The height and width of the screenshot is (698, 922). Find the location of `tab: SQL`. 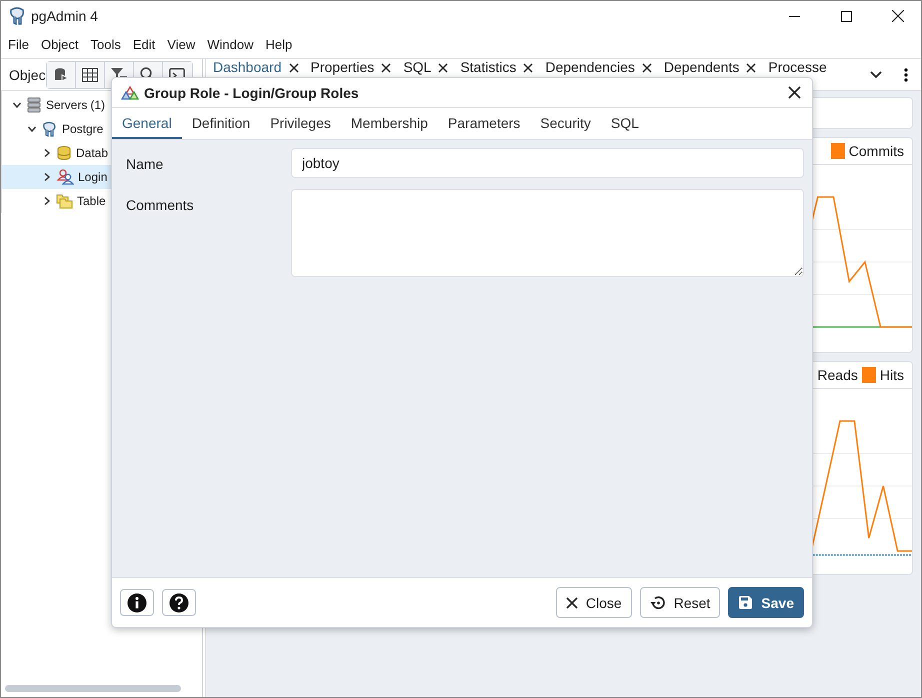

tab: SQL is located at coordinates (425, 67).